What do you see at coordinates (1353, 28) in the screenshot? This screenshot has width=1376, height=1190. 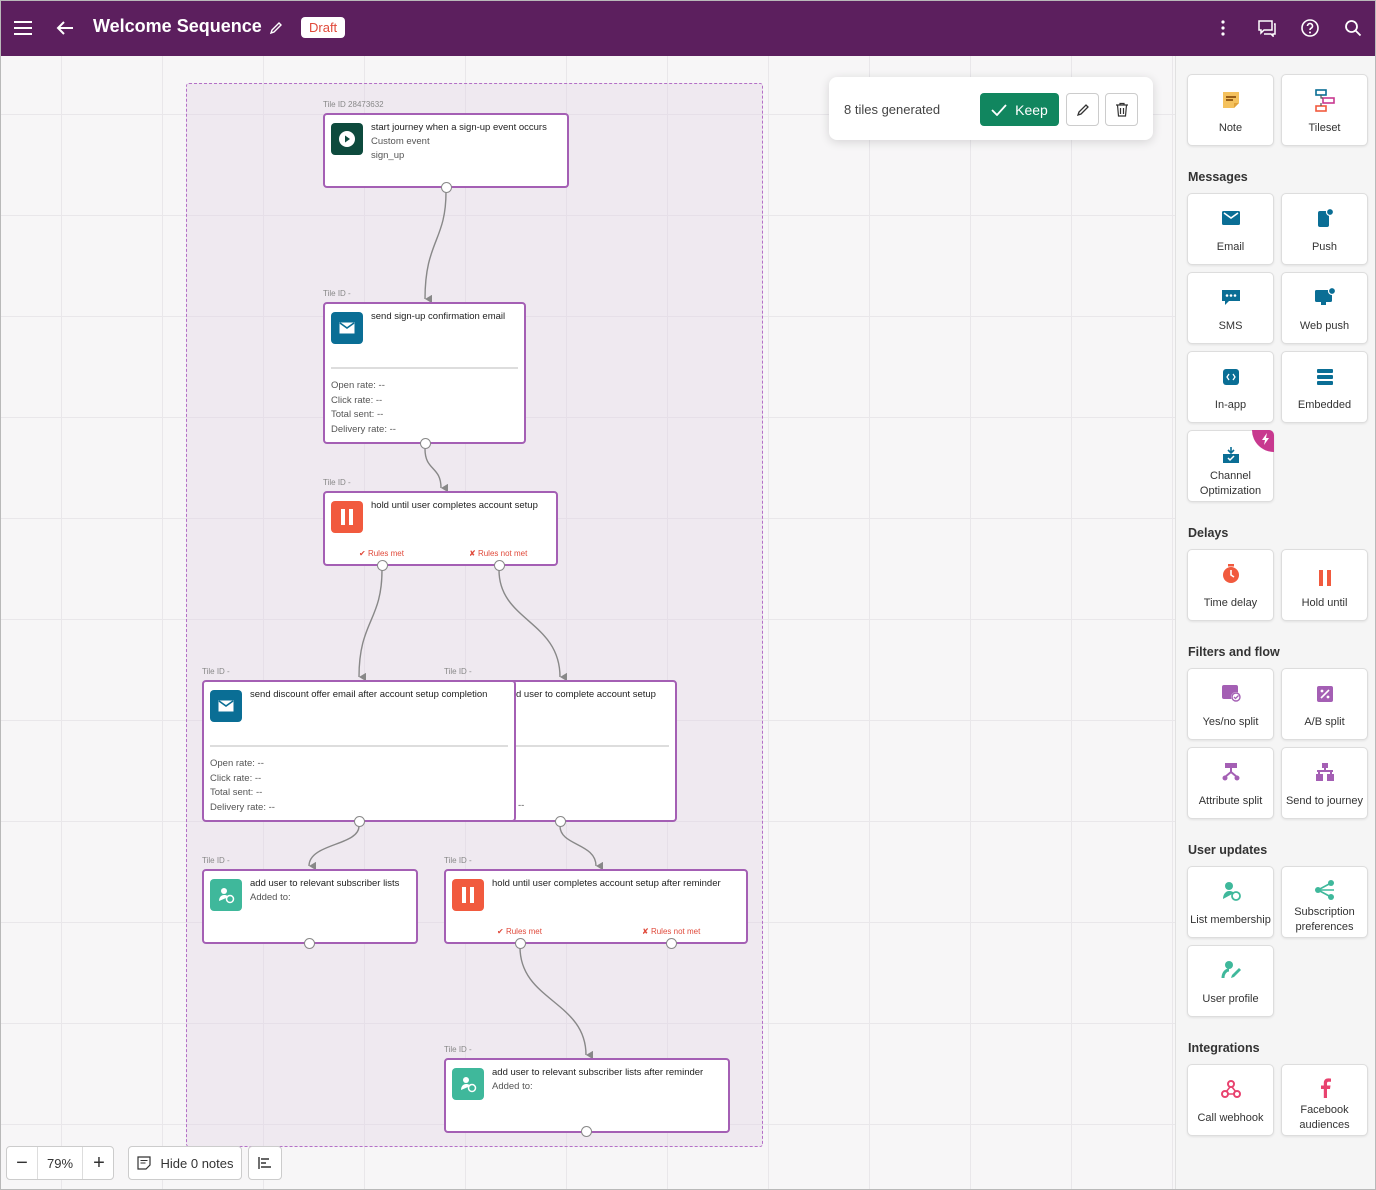 I see `search-icon` at bounding box center [1353, 28].